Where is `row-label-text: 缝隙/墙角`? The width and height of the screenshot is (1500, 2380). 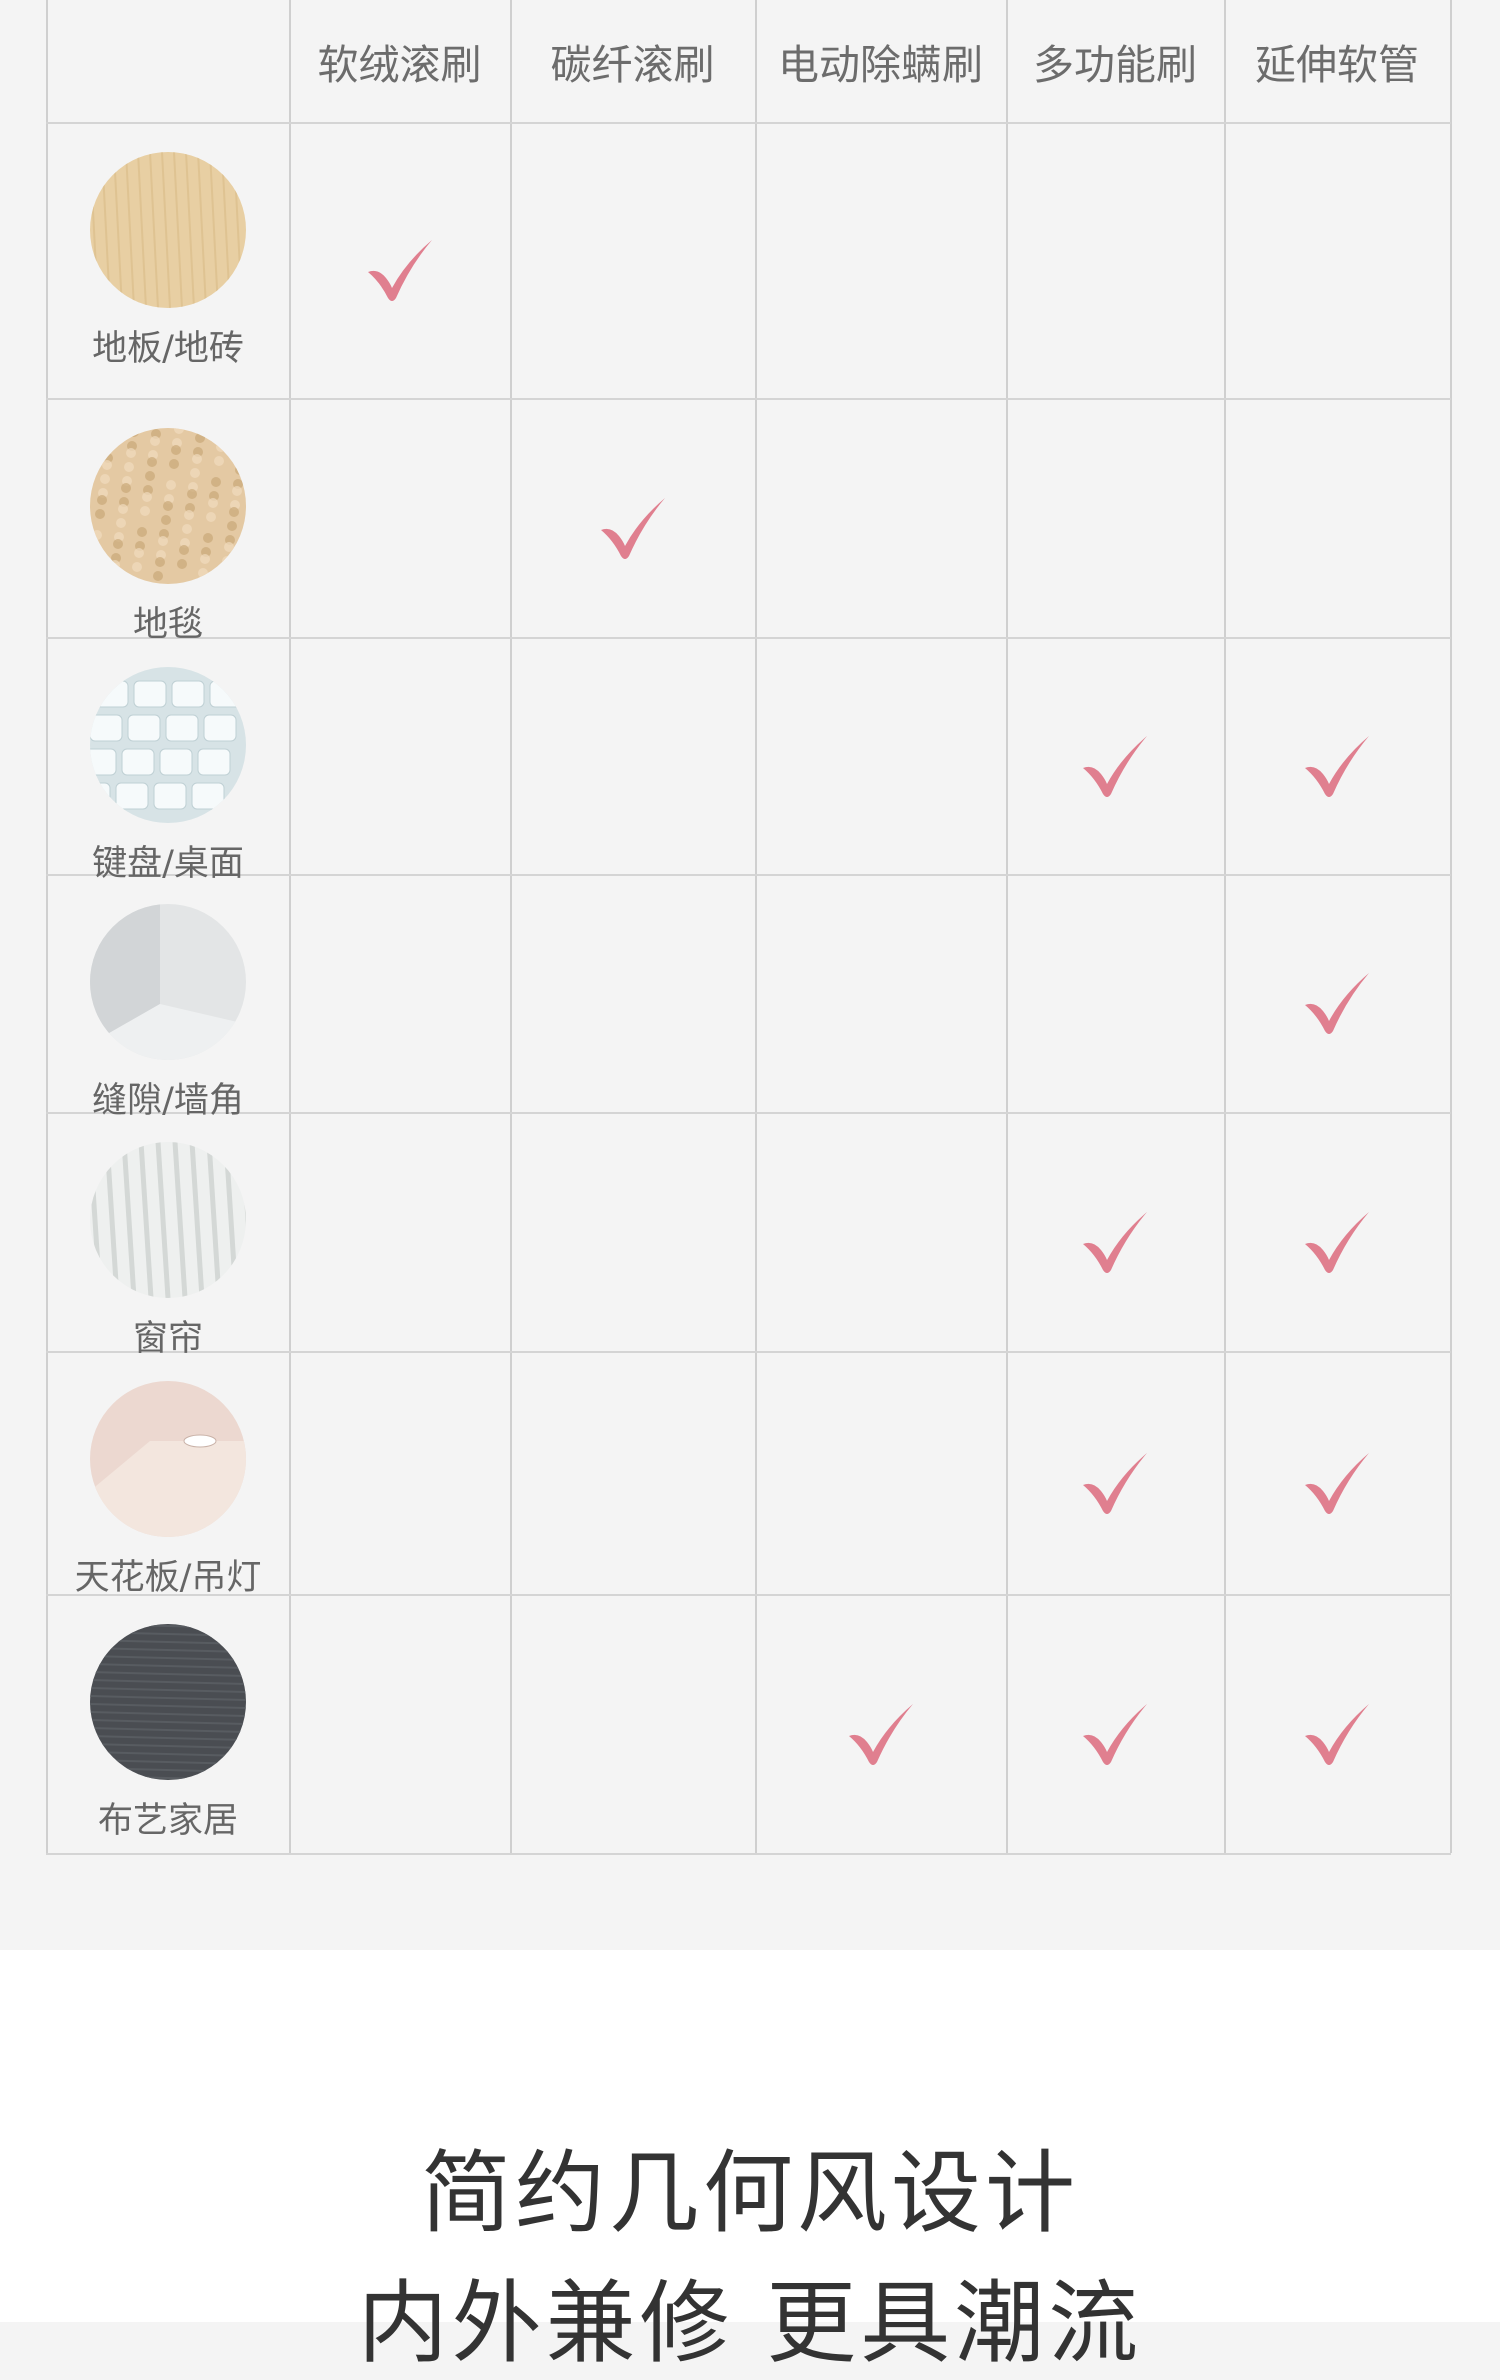
row-label-text: 缝隙/墙角 is located at coordinates (168, 1101).